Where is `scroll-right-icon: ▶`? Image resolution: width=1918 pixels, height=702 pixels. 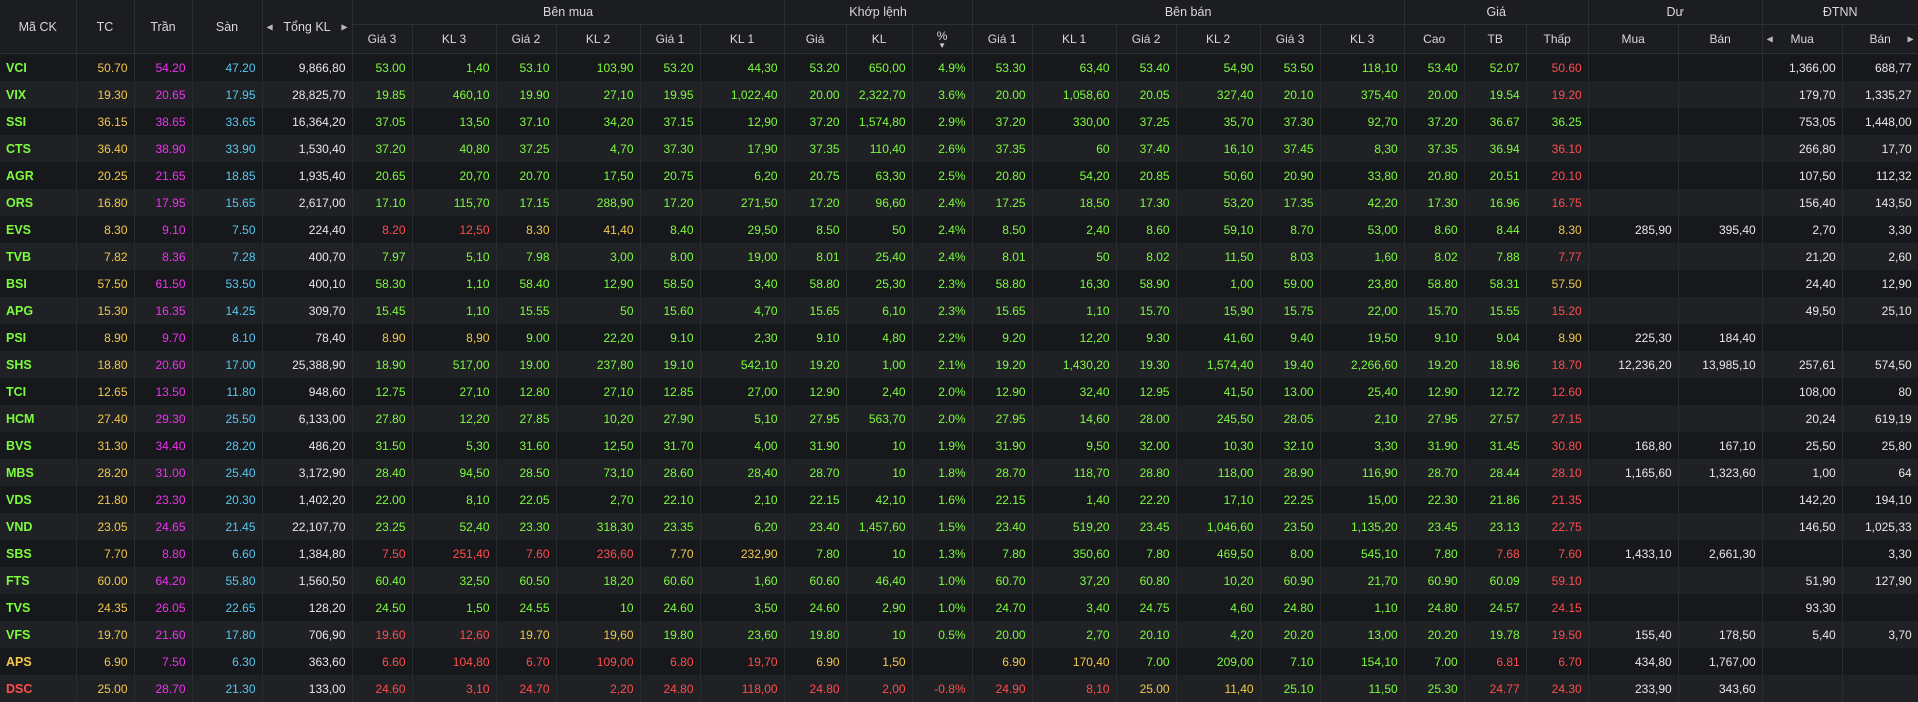
scroll-right-icon: ▶ is located at coordinates (344, 26).